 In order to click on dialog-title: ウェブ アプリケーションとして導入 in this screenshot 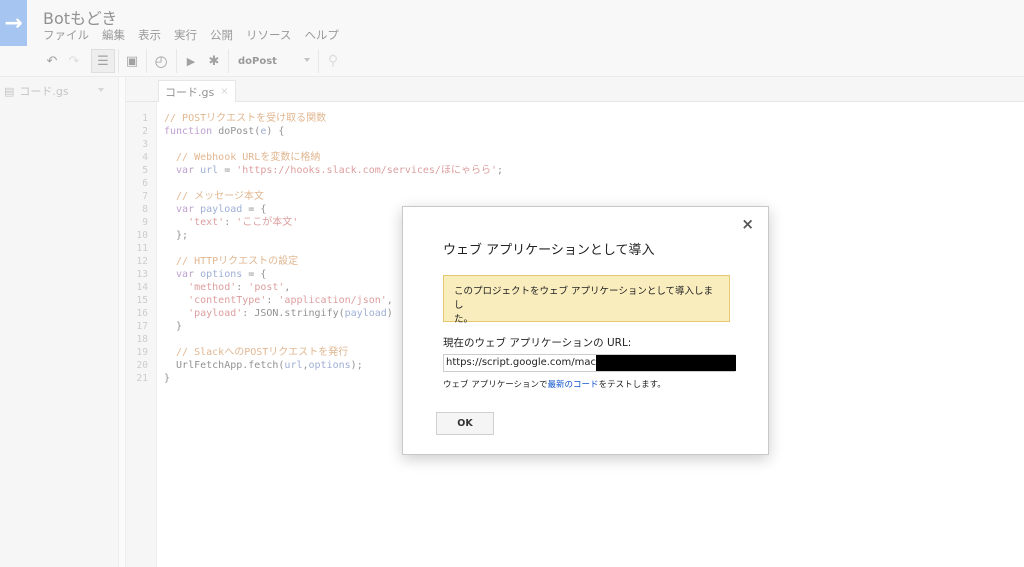, I will do `click(549, 250)`.